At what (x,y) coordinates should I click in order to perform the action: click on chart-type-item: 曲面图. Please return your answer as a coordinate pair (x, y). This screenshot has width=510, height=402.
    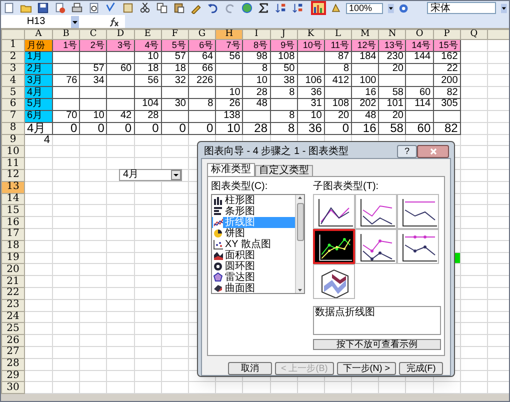
    Looking at the image, I should click on (253, 288).